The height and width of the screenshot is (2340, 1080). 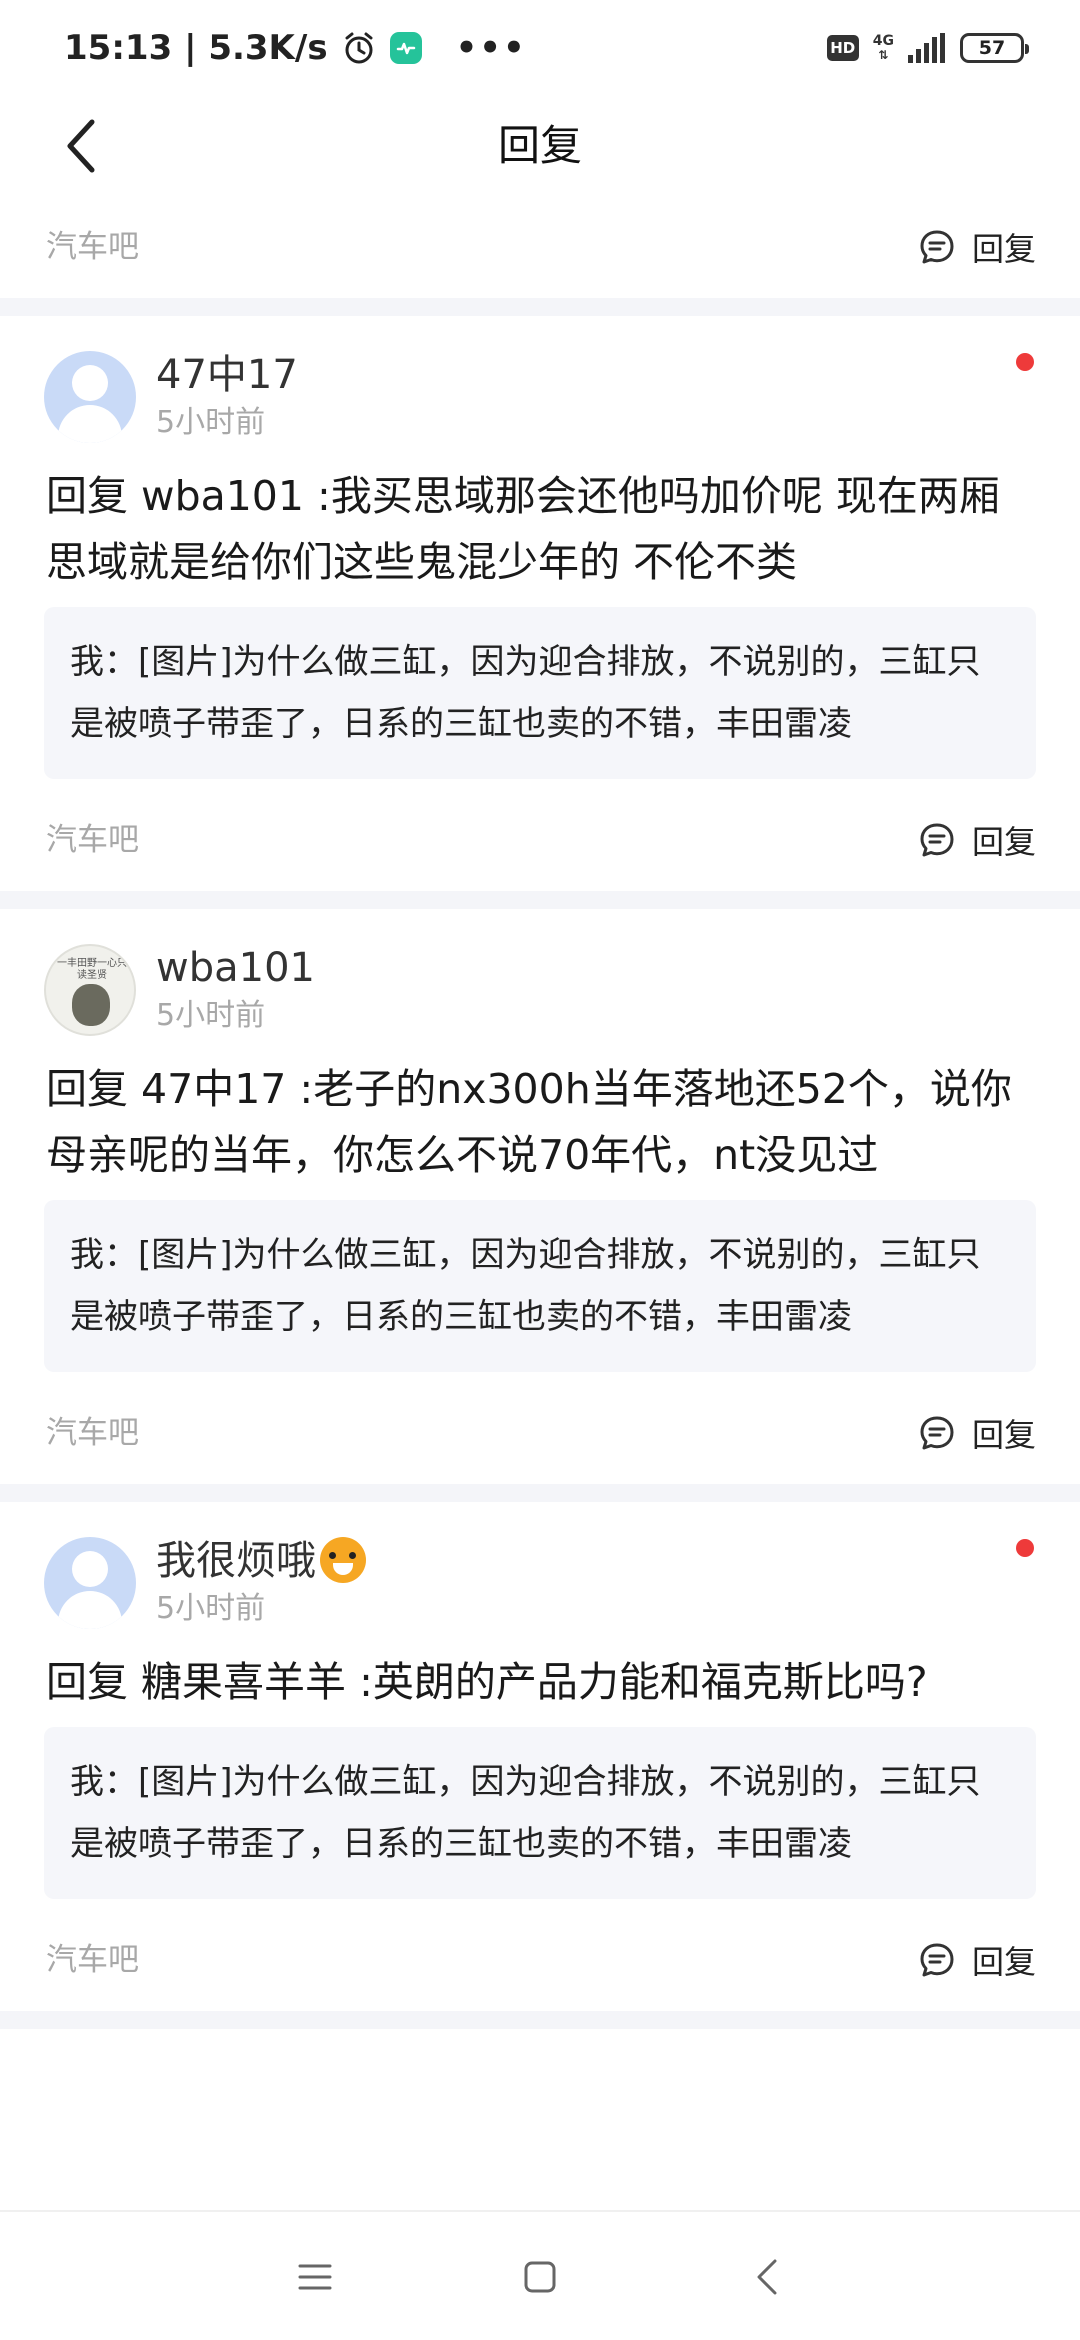 What do you see at coordinates (491, 48) in the screenshot?
I see `more-notifications-icon: •••` at bounding box center [491, 48].